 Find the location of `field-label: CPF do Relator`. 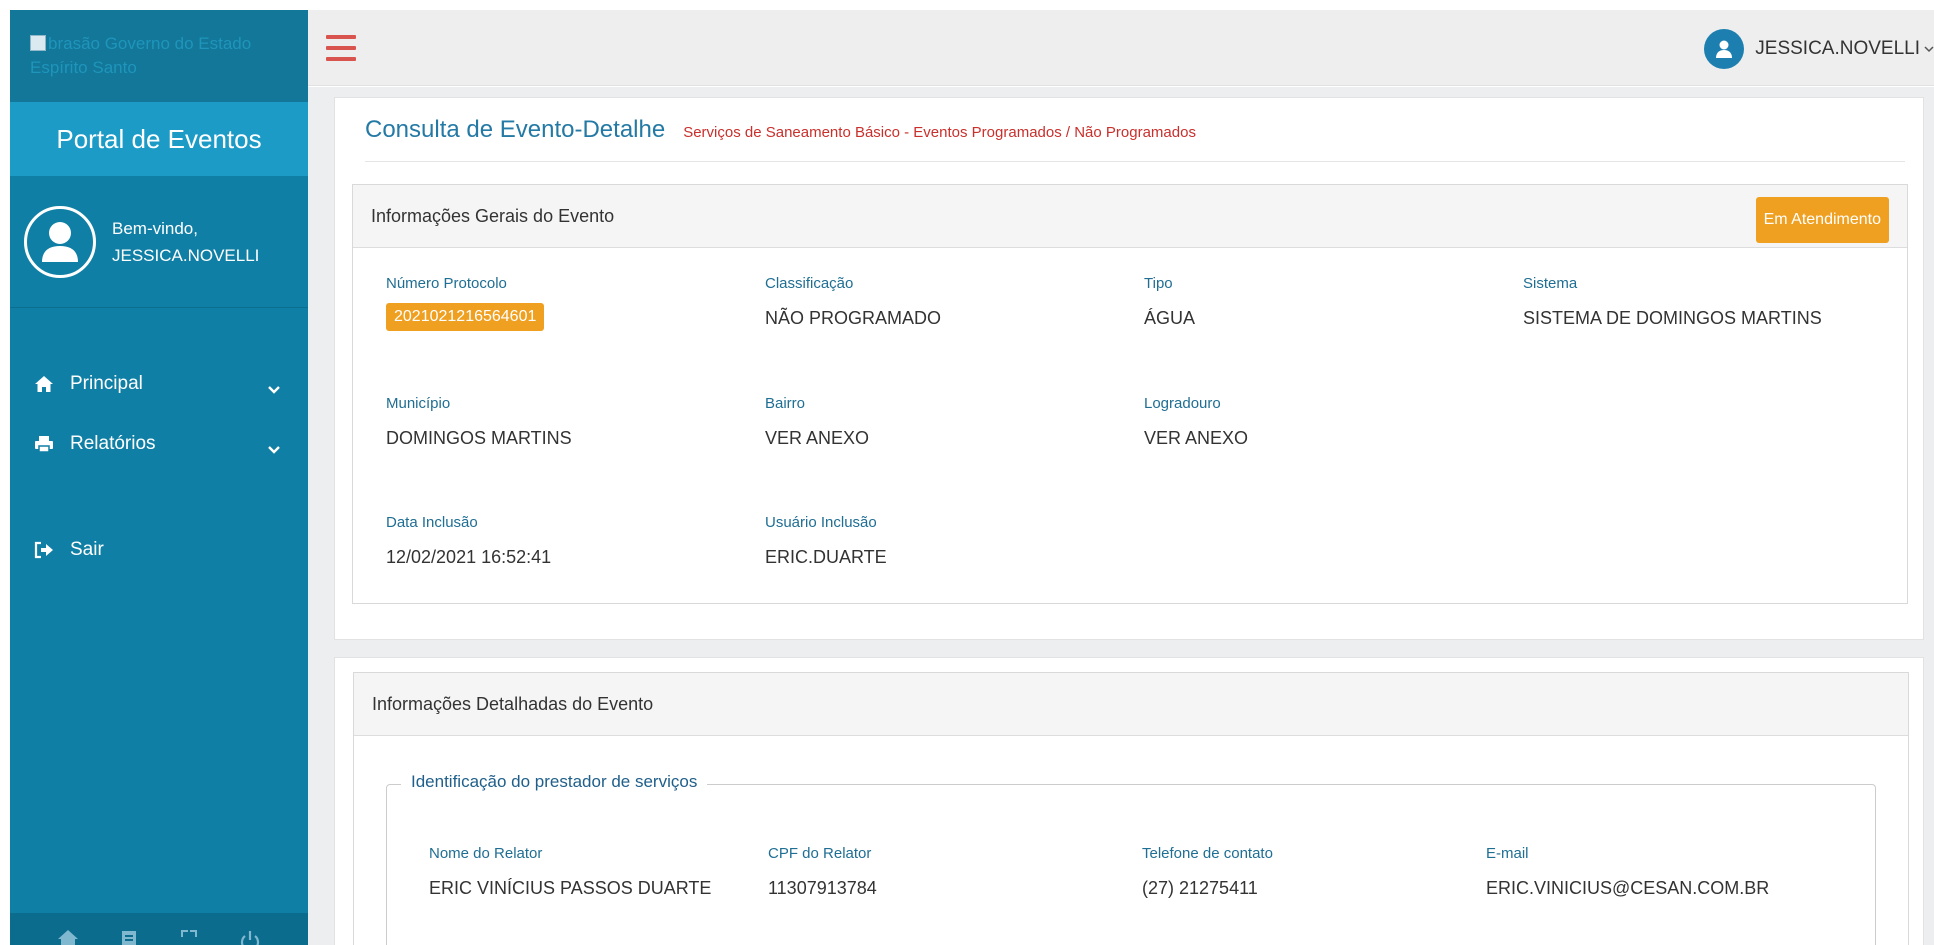

field-label: CPF do Relator is located at coordinates (820, 853).